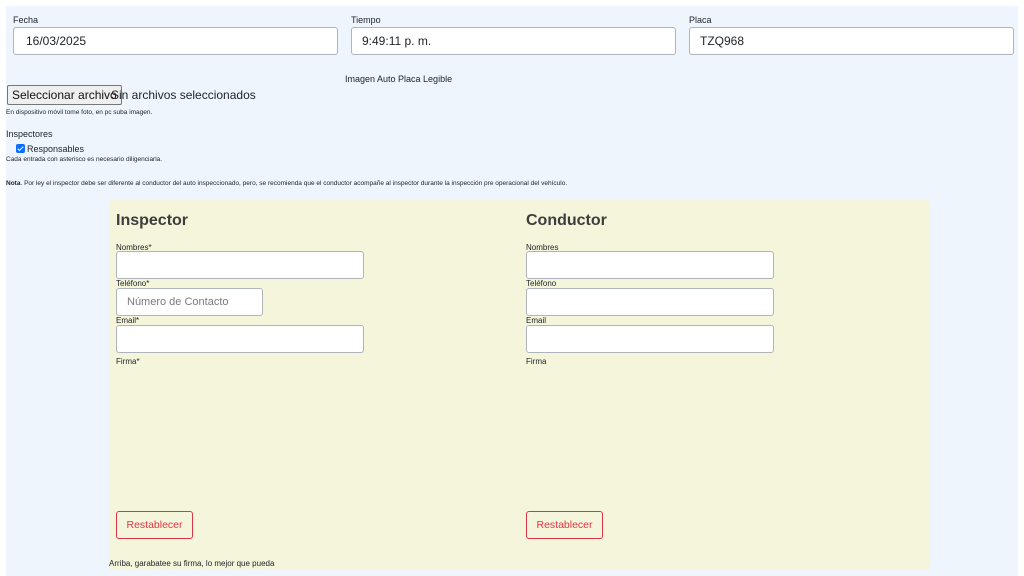 This screenshot has height=576, width=1024. Describe the element at coordinates (566, 220) in the screenshot. I see `conductor-title: Conductor` at that location.